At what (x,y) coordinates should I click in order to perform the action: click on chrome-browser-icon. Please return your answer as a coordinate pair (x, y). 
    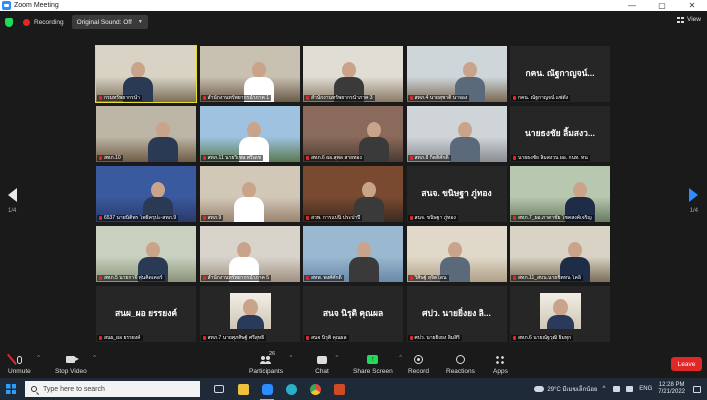
    Looking at the image, I should click on (315, 389).